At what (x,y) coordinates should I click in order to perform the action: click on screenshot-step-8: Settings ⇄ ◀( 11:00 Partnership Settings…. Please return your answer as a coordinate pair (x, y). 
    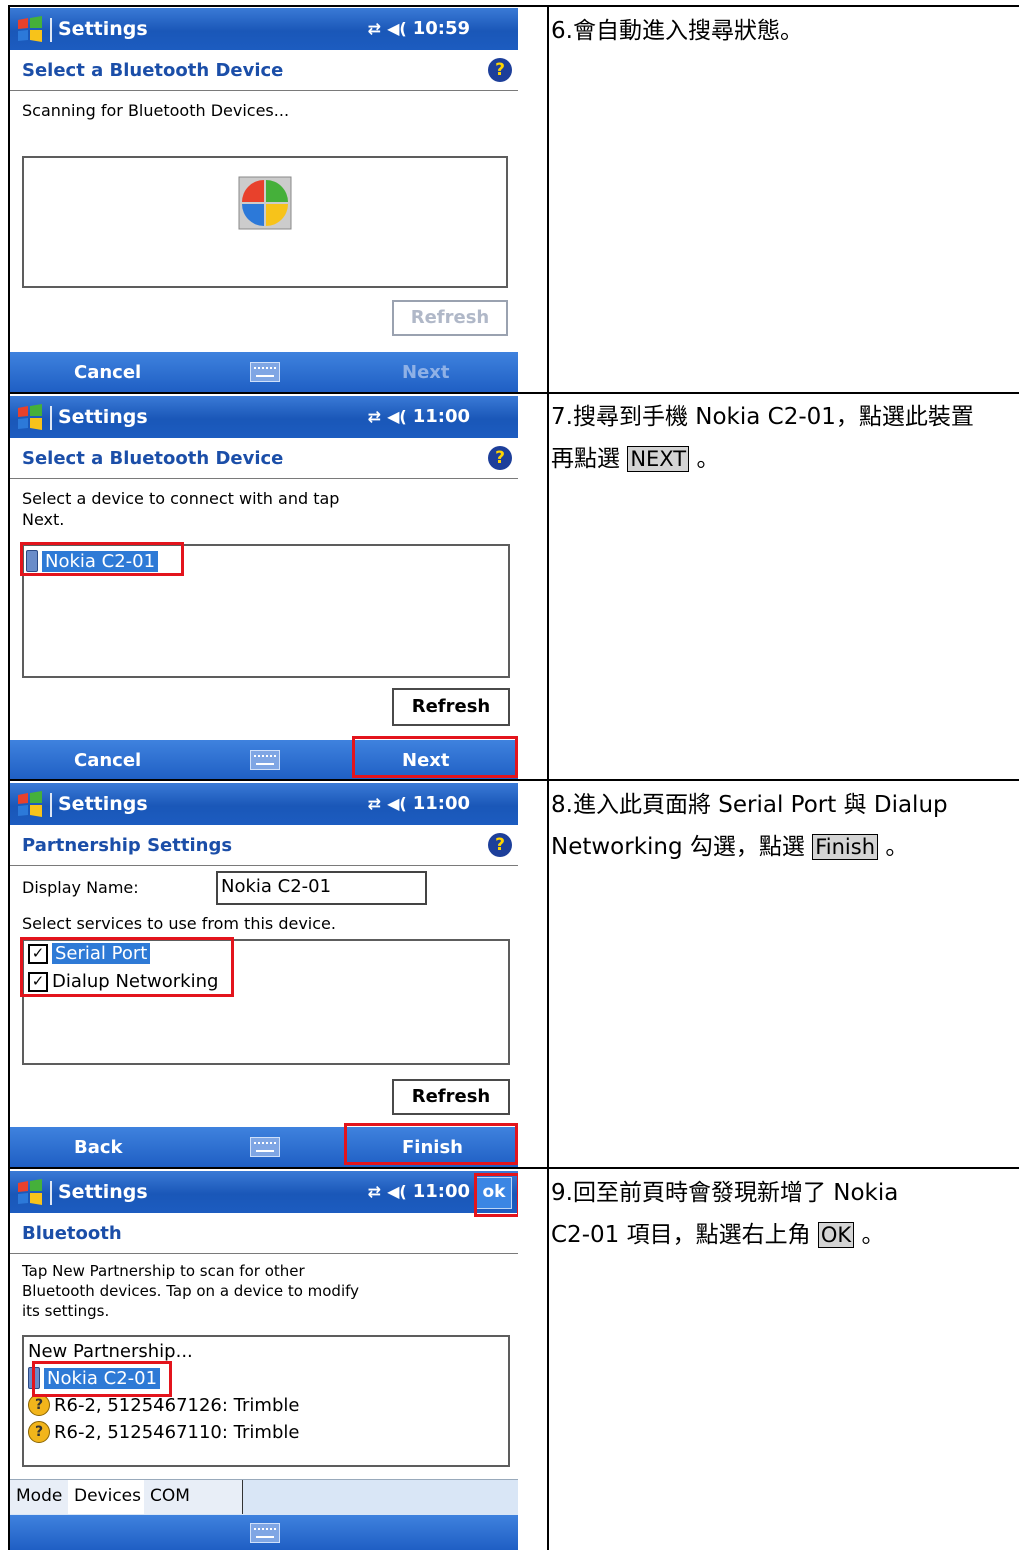
    Looking at the image, I should click on (264, 975).